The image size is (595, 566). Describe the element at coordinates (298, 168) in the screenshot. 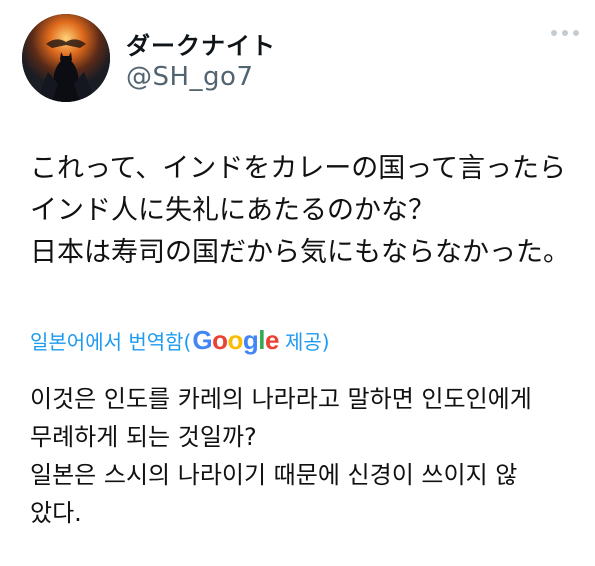

I see `tweet-line: これって、インドをカレーの国って言ったら` at that location.